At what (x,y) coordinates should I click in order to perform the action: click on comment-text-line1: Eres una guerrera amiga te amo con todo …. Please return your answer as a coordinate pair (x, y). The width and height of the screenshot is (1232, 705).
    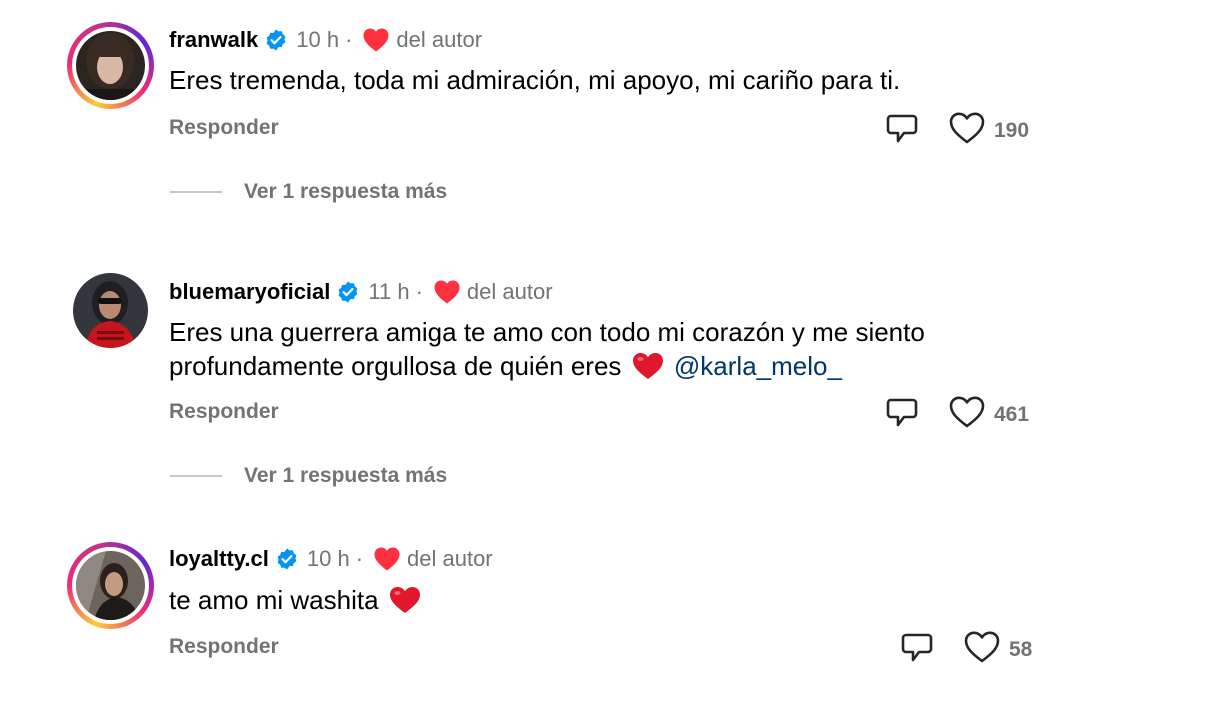
    Looking at the image, I should click on (547, 332).